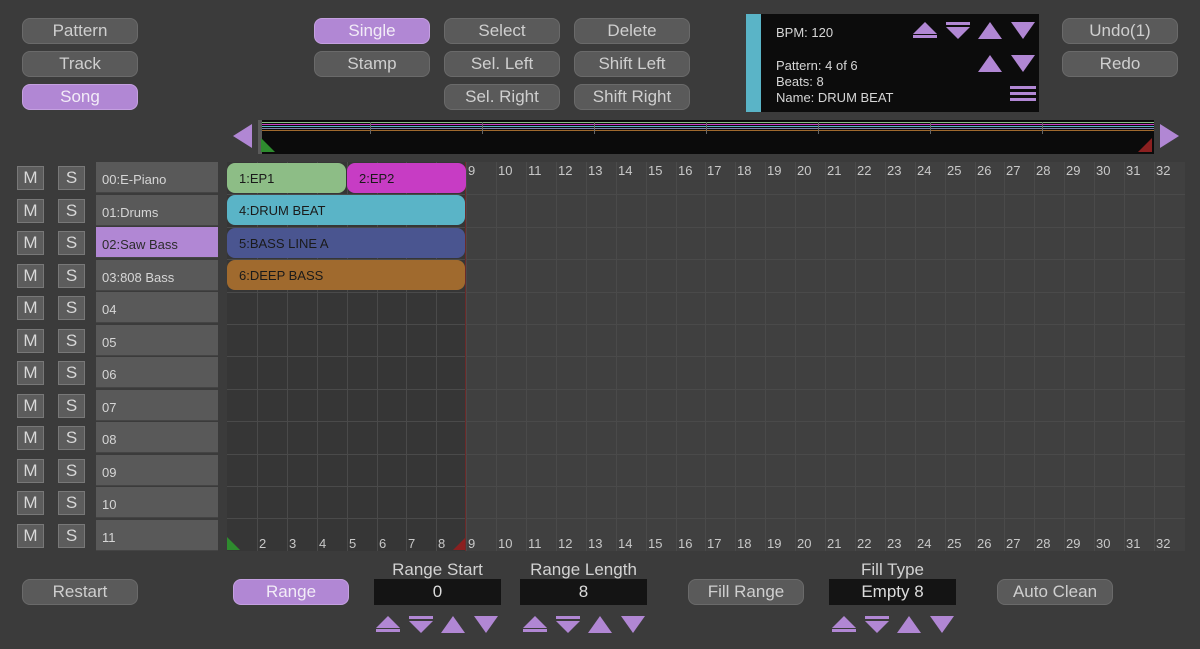  I want to click on track-name: 00:E-Piano, so click(157, 177).